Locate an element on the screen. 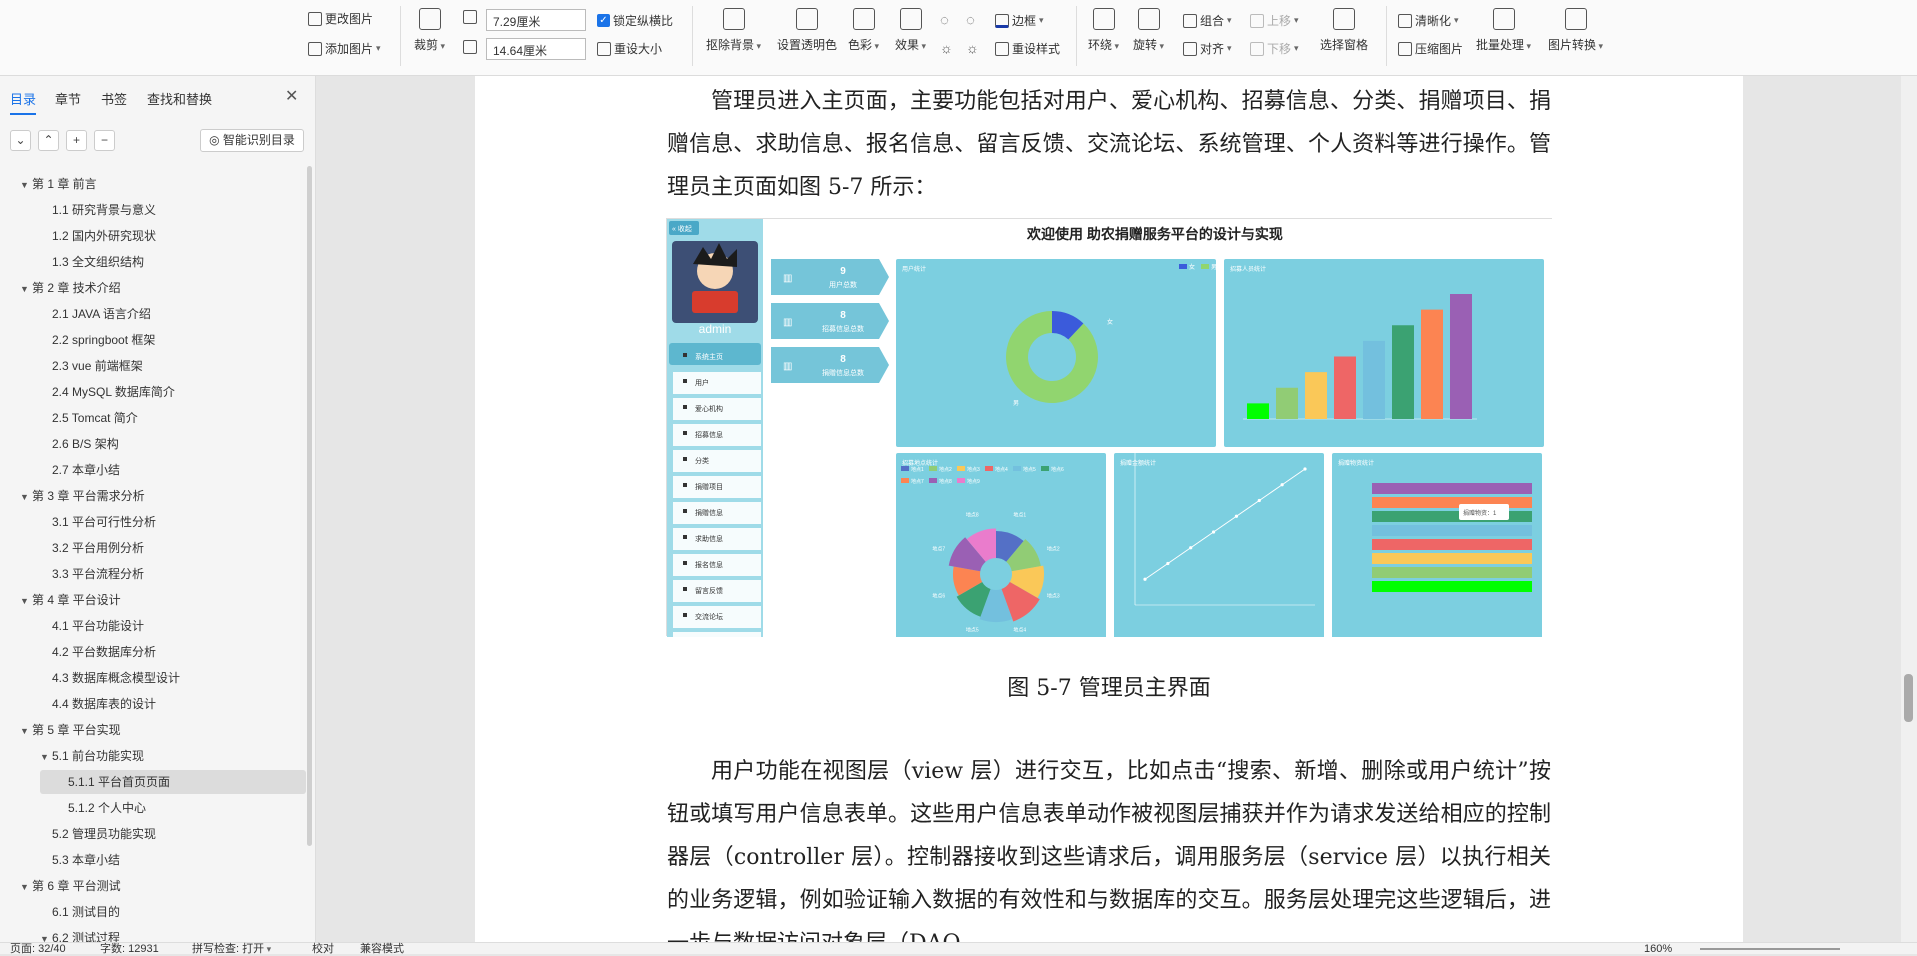 The width and height of the screenshot is (1917, 956). toc-item: ▼ 第 2 章 技术介绍 is located at coordinates (153, 288).